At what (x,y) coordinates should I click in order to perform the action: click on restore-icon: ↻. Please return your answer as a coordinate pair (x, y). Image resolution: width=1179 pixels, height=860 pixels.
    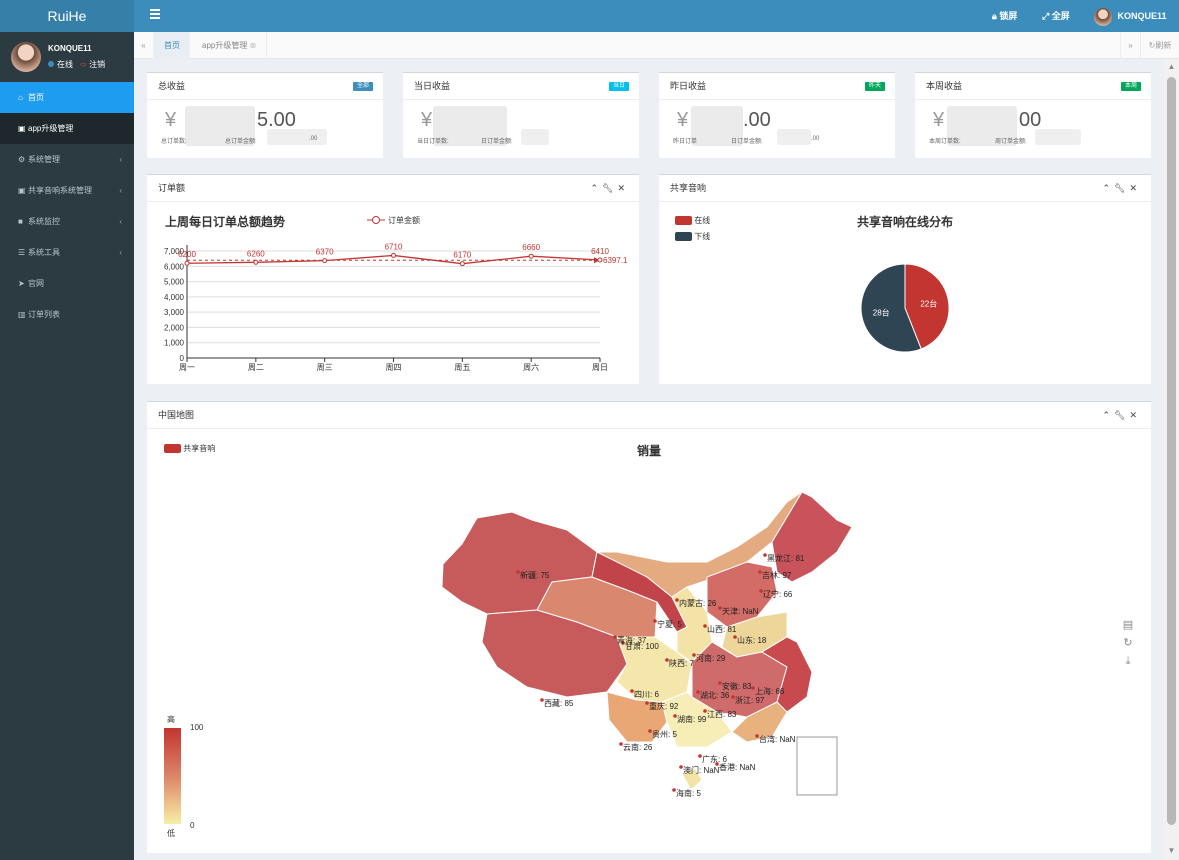
    Looking at the image, I should click on (1128, 643).